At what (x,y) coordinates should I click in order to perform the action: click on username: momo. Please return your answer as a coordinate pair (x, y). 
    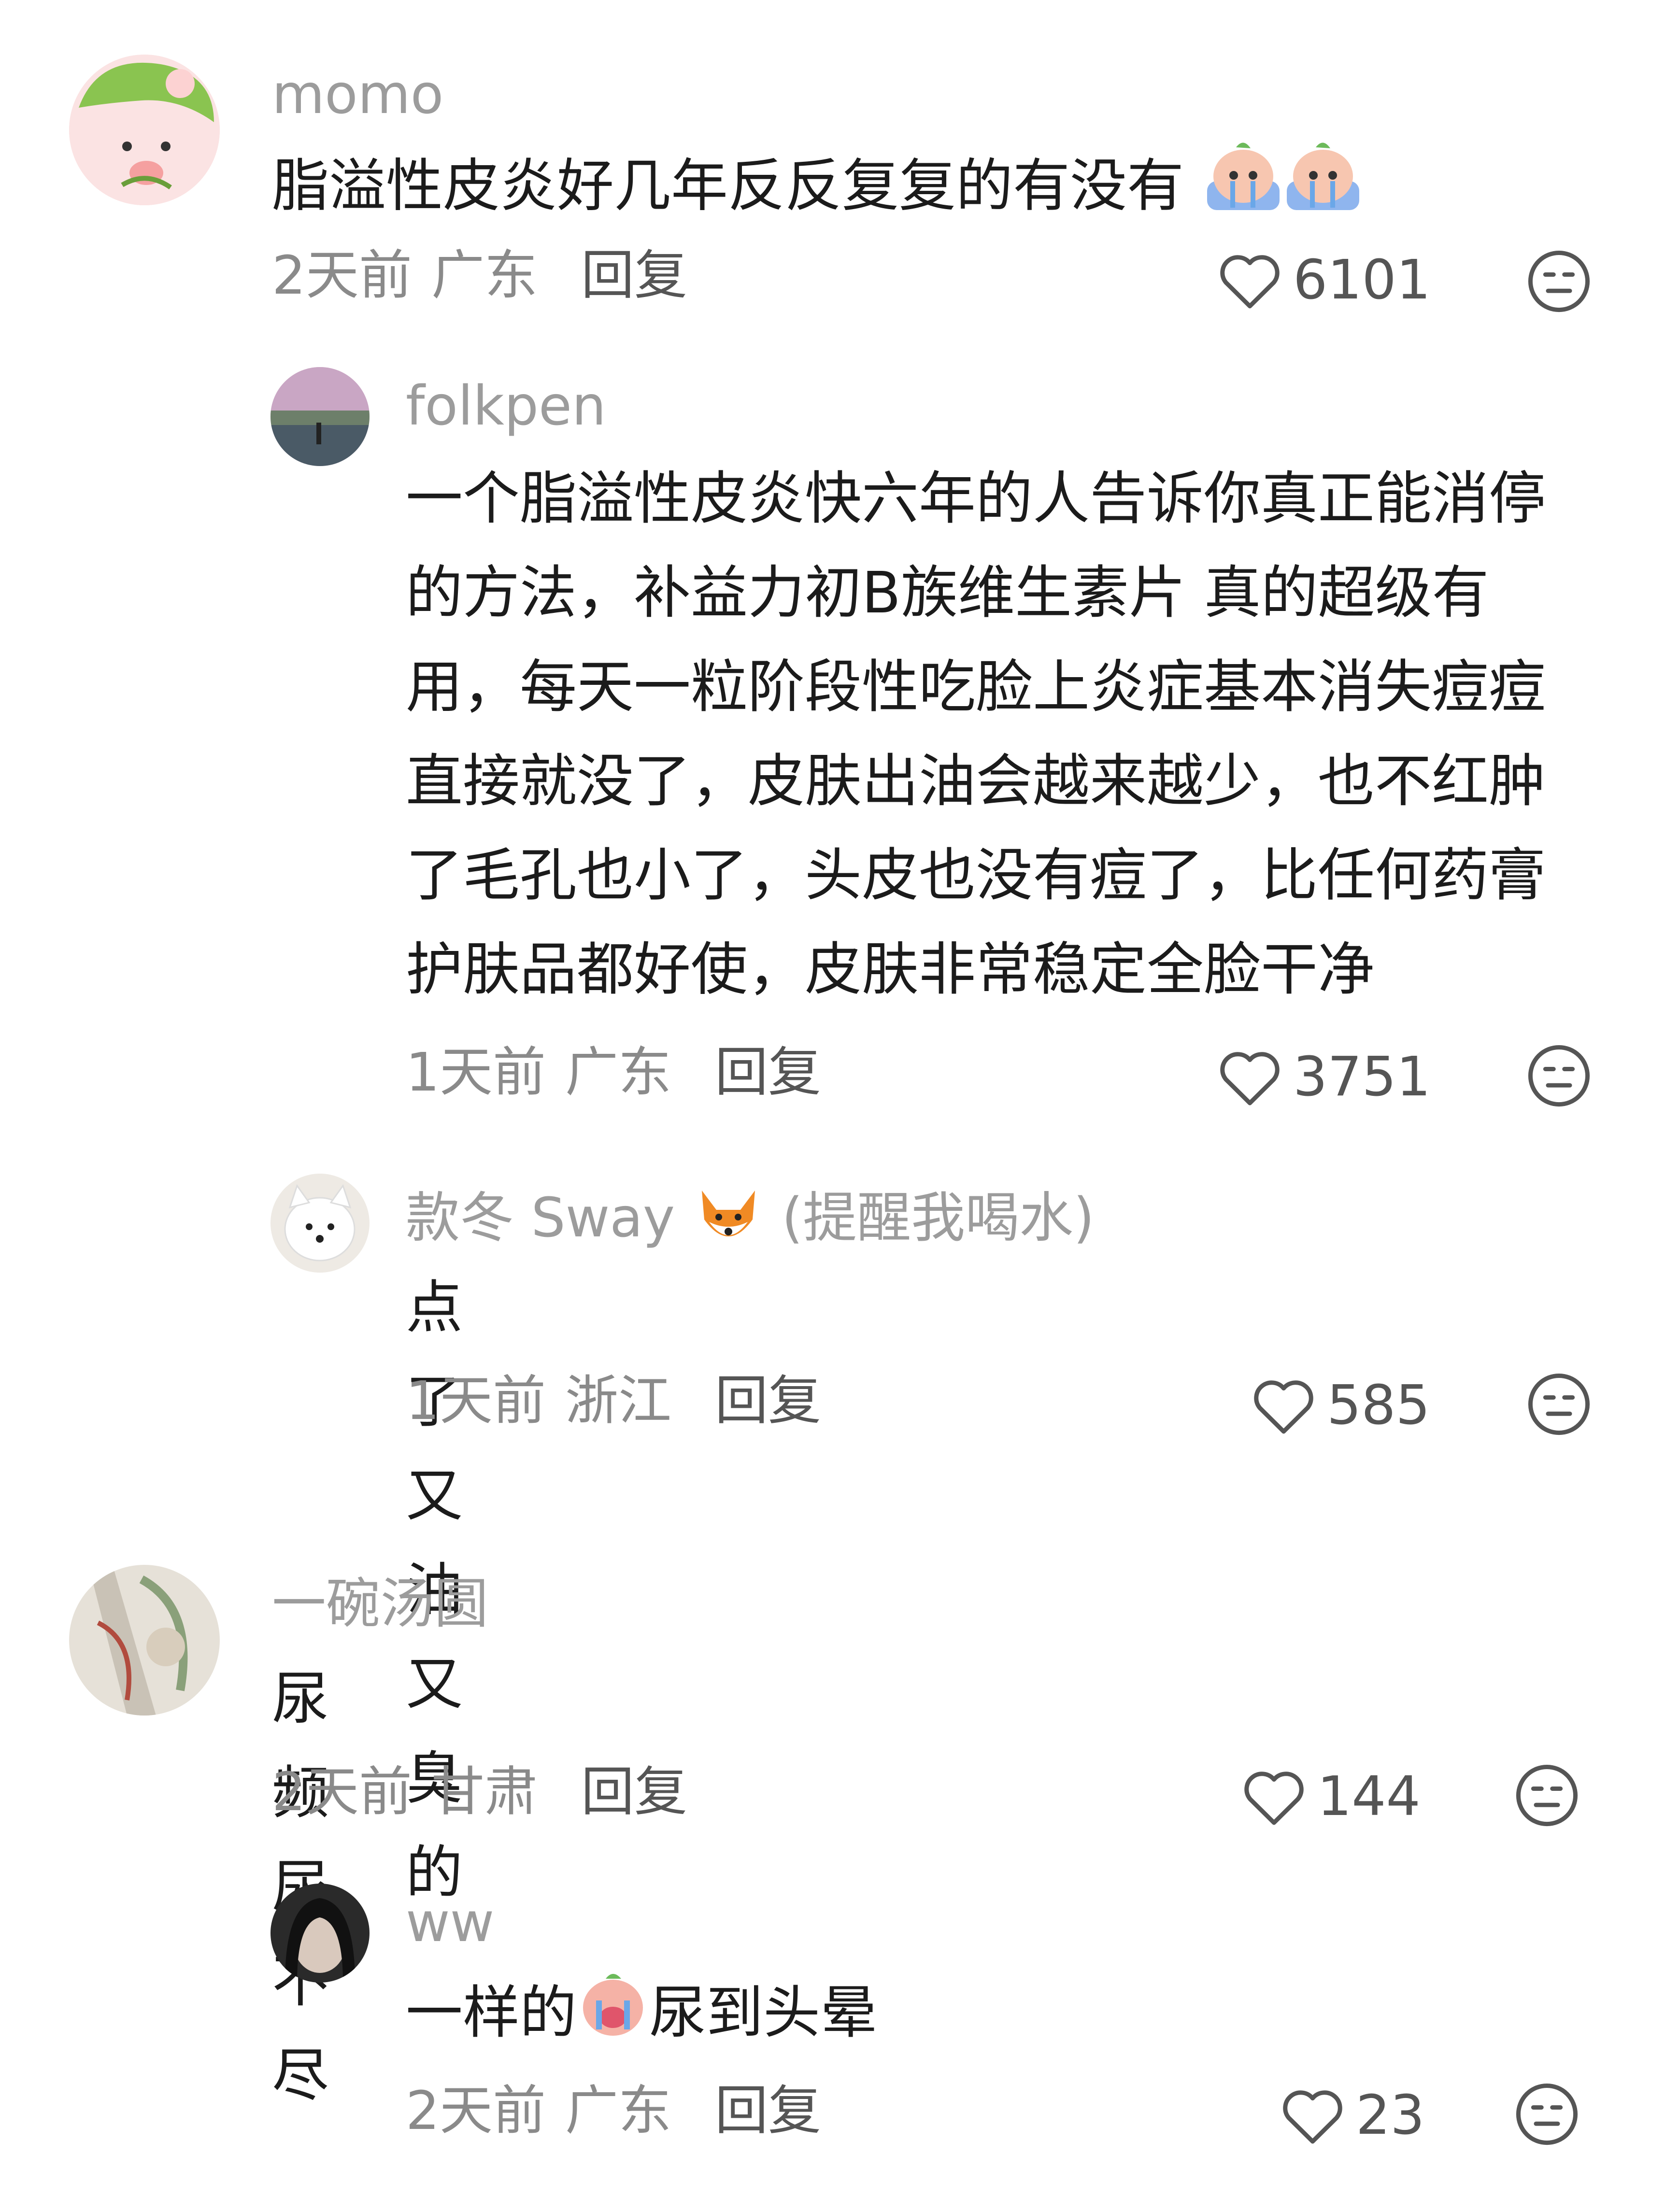
    Looking at the image, I should click on (358, 95).